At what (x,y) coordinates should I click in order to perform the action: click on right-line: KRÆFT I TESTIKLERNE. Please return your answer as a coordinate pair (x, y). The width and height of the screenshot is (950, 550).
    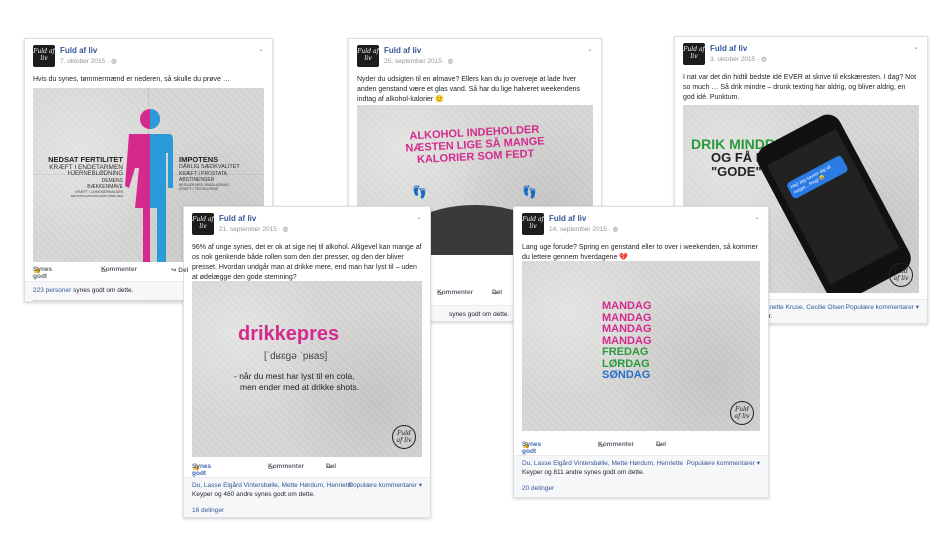
    Looking at the image, I should click on (199, 189).